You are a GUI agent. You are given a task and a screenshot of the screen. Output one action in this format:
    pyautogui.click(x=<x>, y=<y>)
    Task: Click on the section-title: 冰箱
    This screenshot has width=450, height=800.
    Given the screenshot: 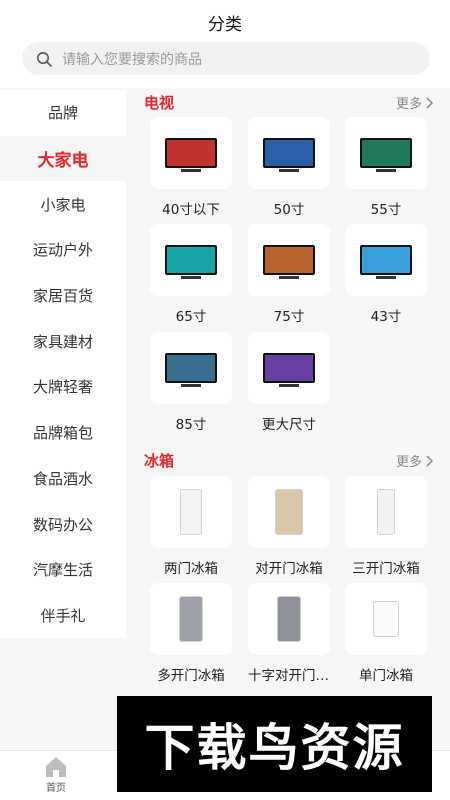 What is the action you would take?
    pyautogui.click(x=159, y=461)
    